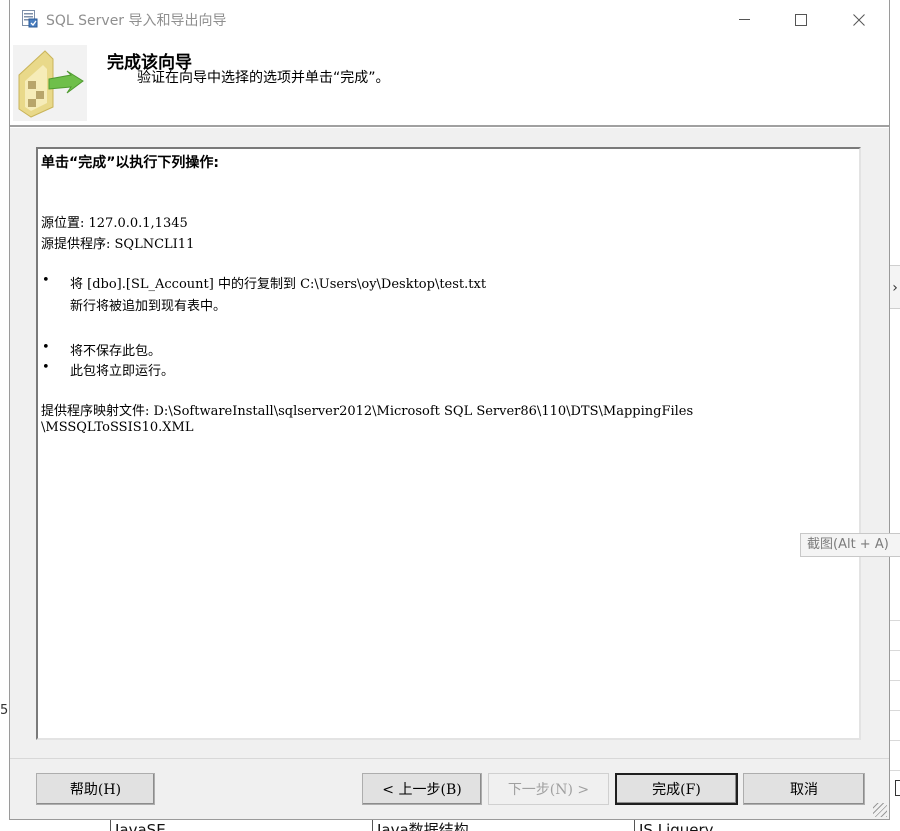 This screenshot has width=900, height=831. What do you see at coordinates (449, 126) in the screenshot?
I see `header-divider` at bounding box center [449, 126].